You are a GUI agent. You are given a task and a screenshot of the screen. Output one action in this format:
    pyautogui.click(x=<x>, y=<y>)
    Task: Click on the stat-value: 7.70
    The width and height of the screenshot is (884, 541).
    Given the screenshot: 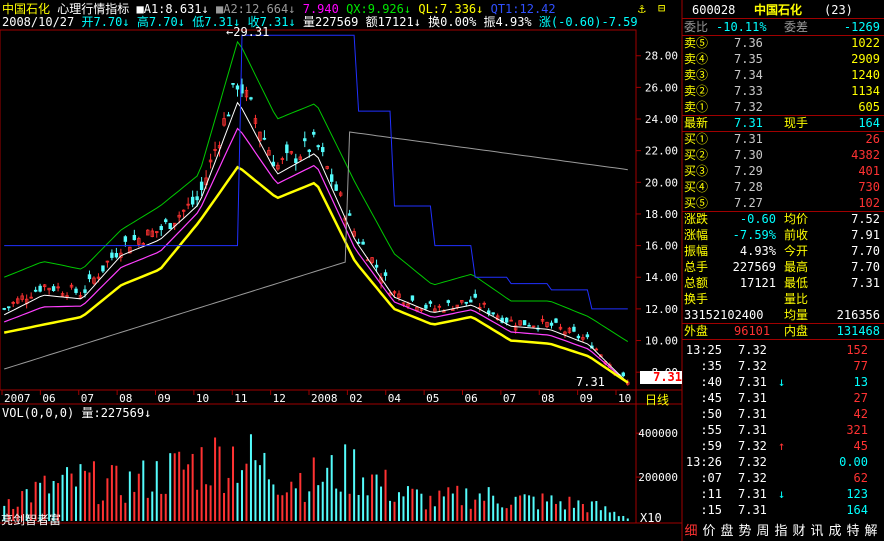 What is the action you would take?
    pyautogui.click(x=865, y=251)
    